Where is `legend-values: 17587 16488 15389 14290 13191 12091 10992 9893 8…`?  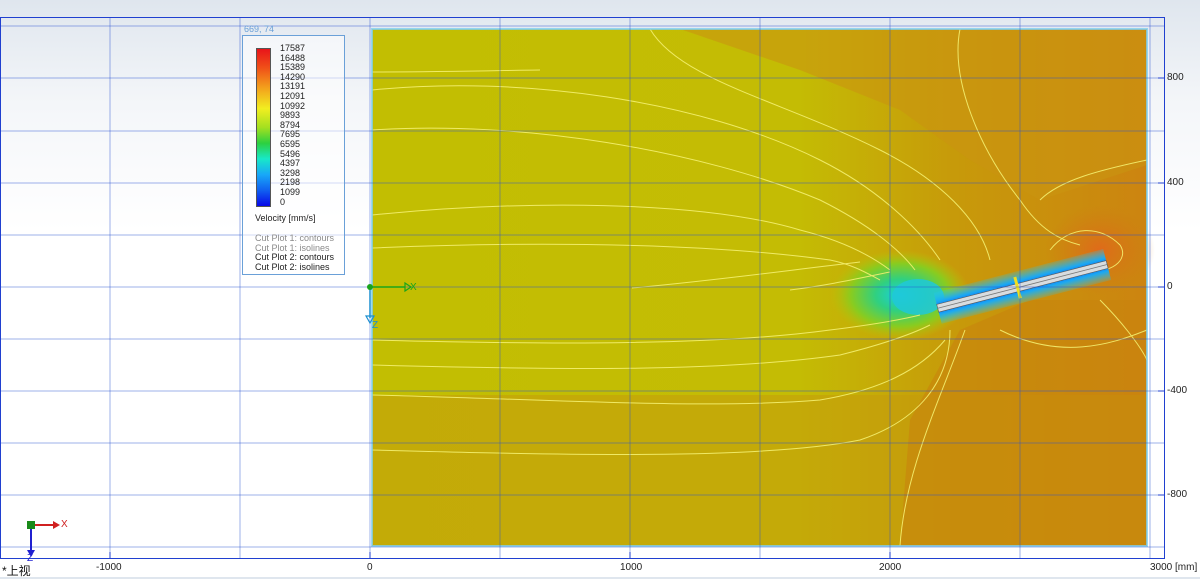 legend-values: 17587 16488 15389 14290 13191 12091 10992 9893 8… is located at coordinates (292, 125).